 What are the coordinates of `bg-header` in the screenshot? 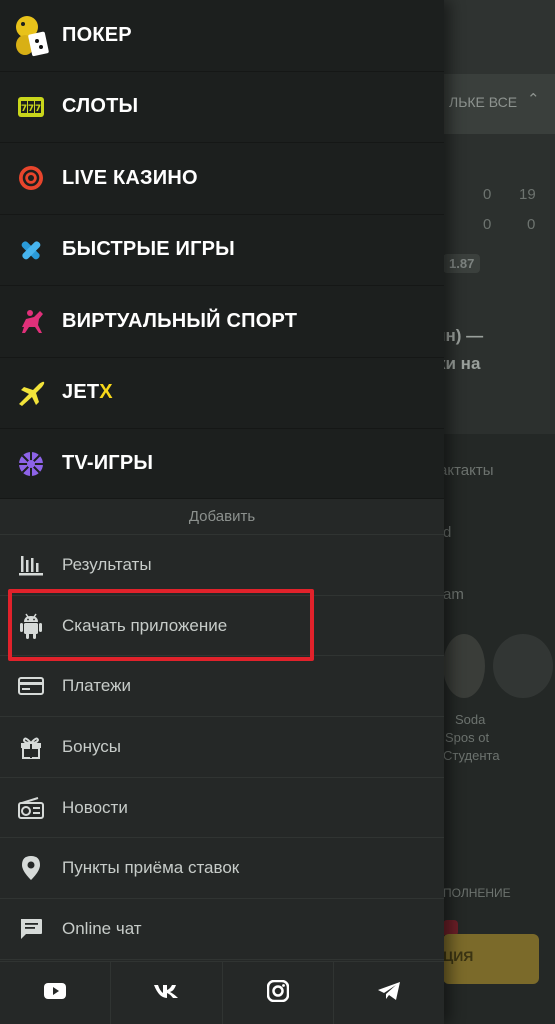 It's located at (499, 37).